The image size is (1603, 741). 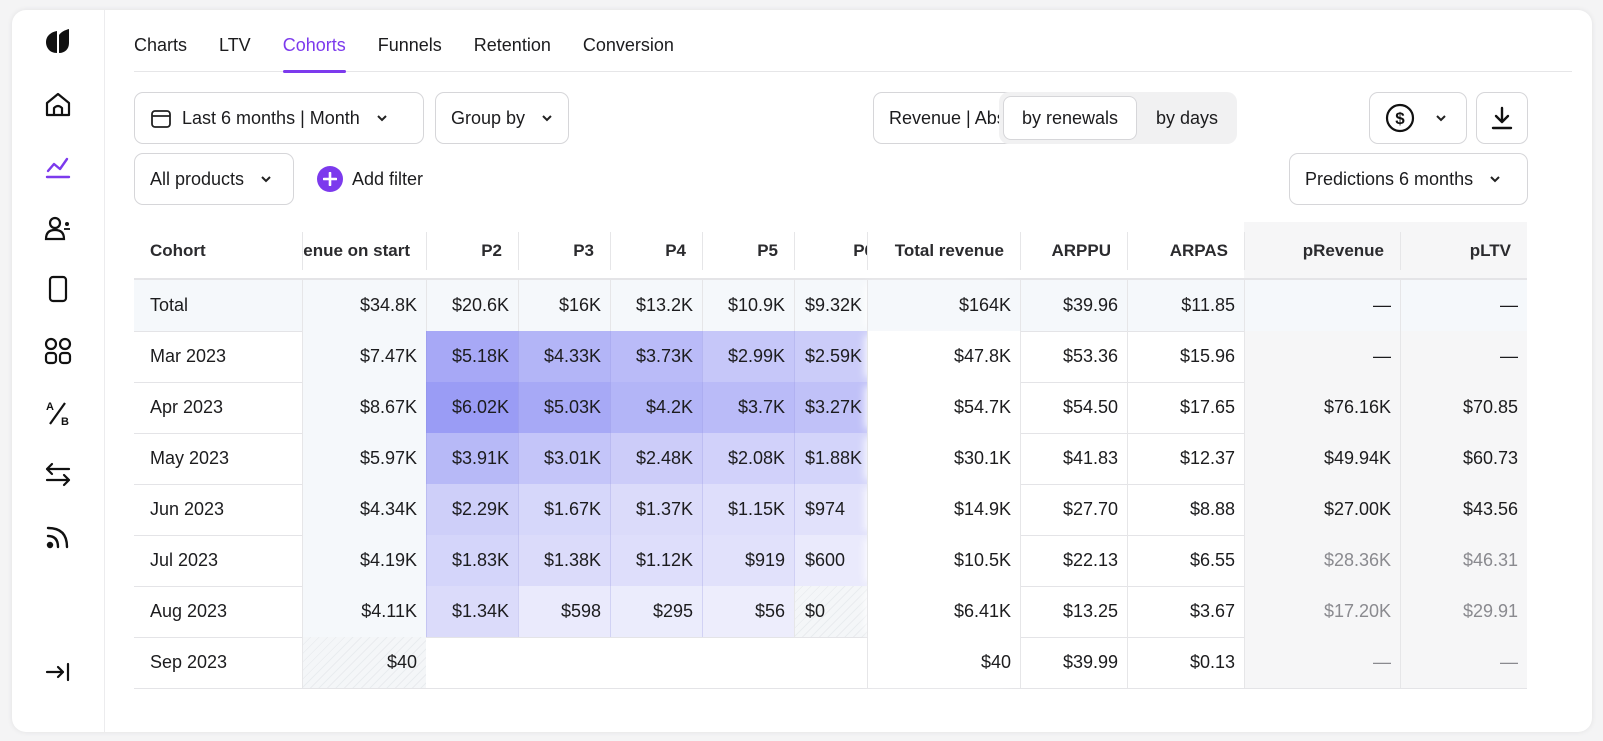 I want to click on cell-p2: $6.02K, so click(x=472, y=407).